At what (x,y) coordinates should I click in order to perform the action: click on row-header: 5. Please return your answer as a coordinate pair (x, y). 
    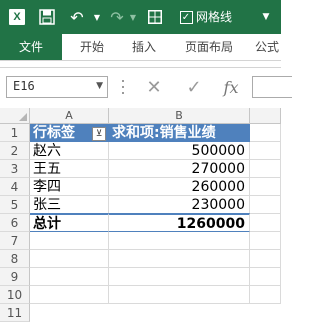
    Looking at the image, I should click on (15, 205).